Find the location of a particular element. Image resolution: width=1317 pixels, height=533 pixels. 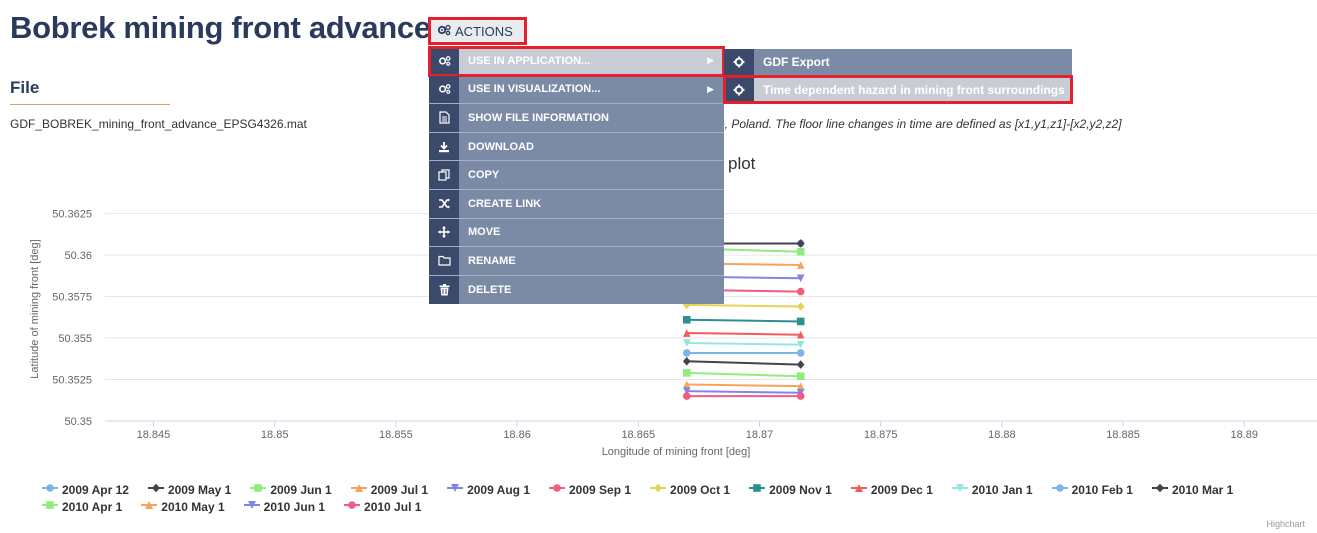

copy-icon is located at coordinates (444, 175).